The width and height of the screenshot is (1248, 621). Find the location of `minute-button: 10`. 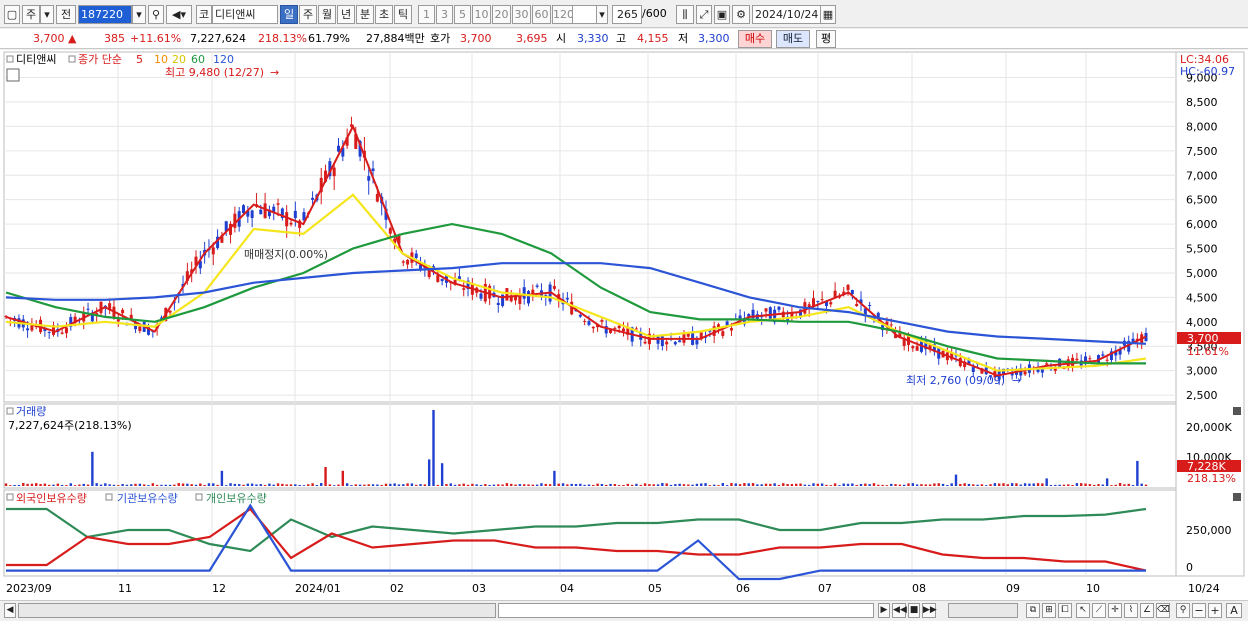

minute-button: 10 is located at coordinates (481, 14).